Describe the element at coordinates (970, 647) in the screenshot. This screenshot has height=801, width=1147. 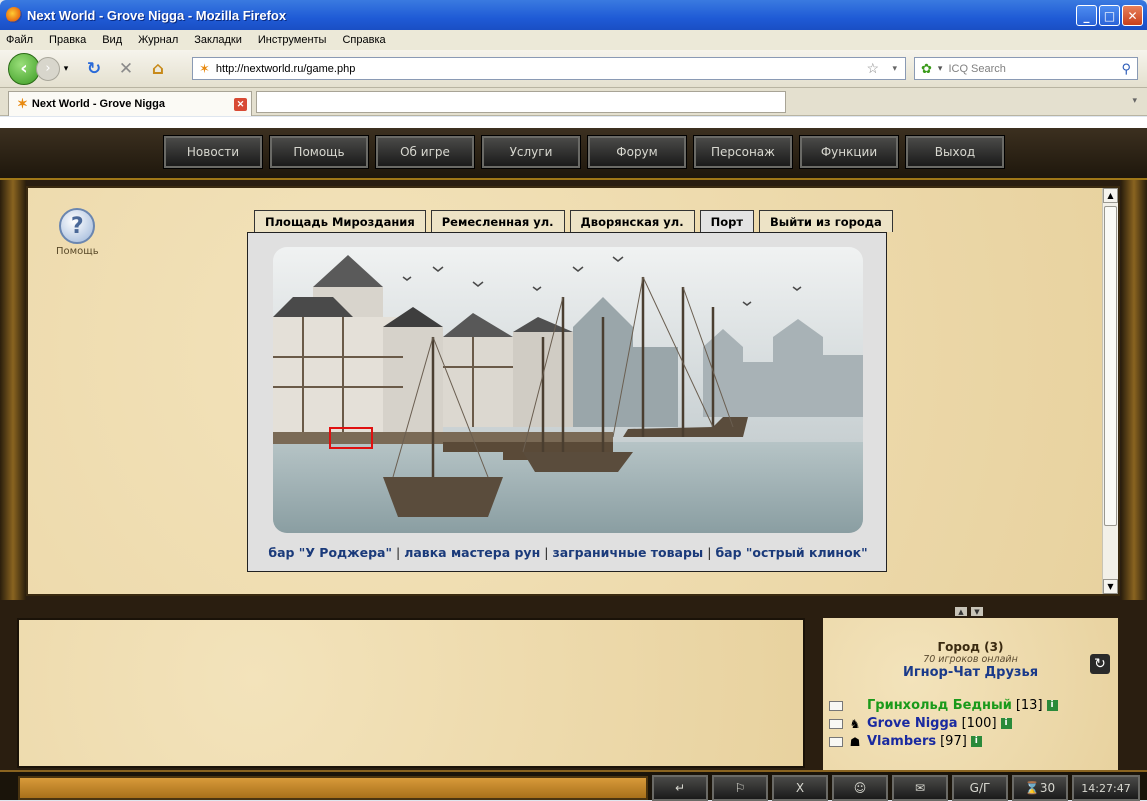
I see `users-title: Город (3)` at that location.